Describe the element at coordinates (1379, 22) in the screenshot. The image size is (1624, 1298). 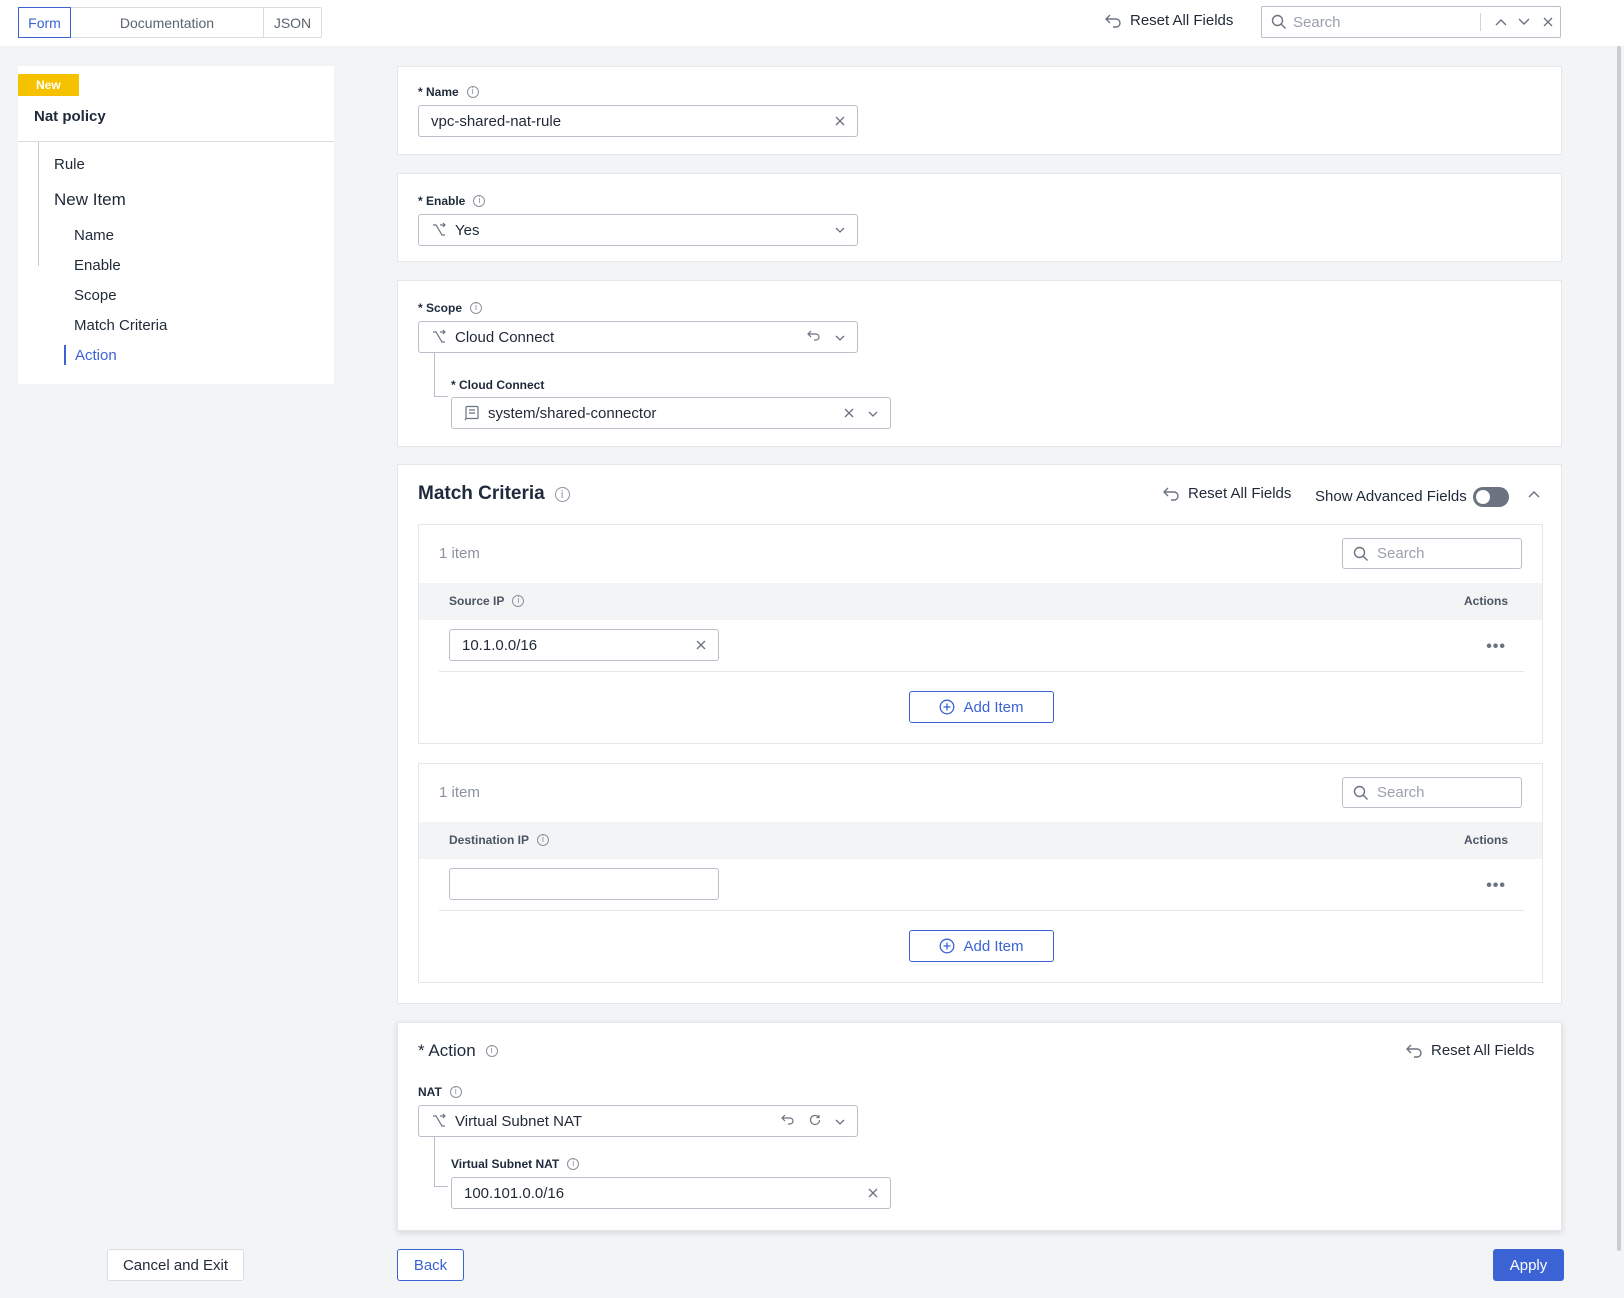
I see `global-search-input` at that location.